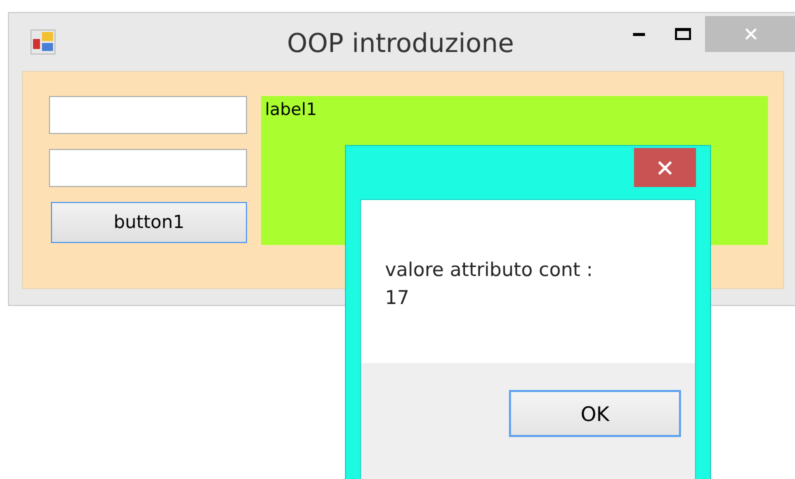 Image resolution: width=795 pixels, height=479 pixels. Describe the element at coordinates (397, 298) in the screenshot. I see `value-text: 17` at that location.